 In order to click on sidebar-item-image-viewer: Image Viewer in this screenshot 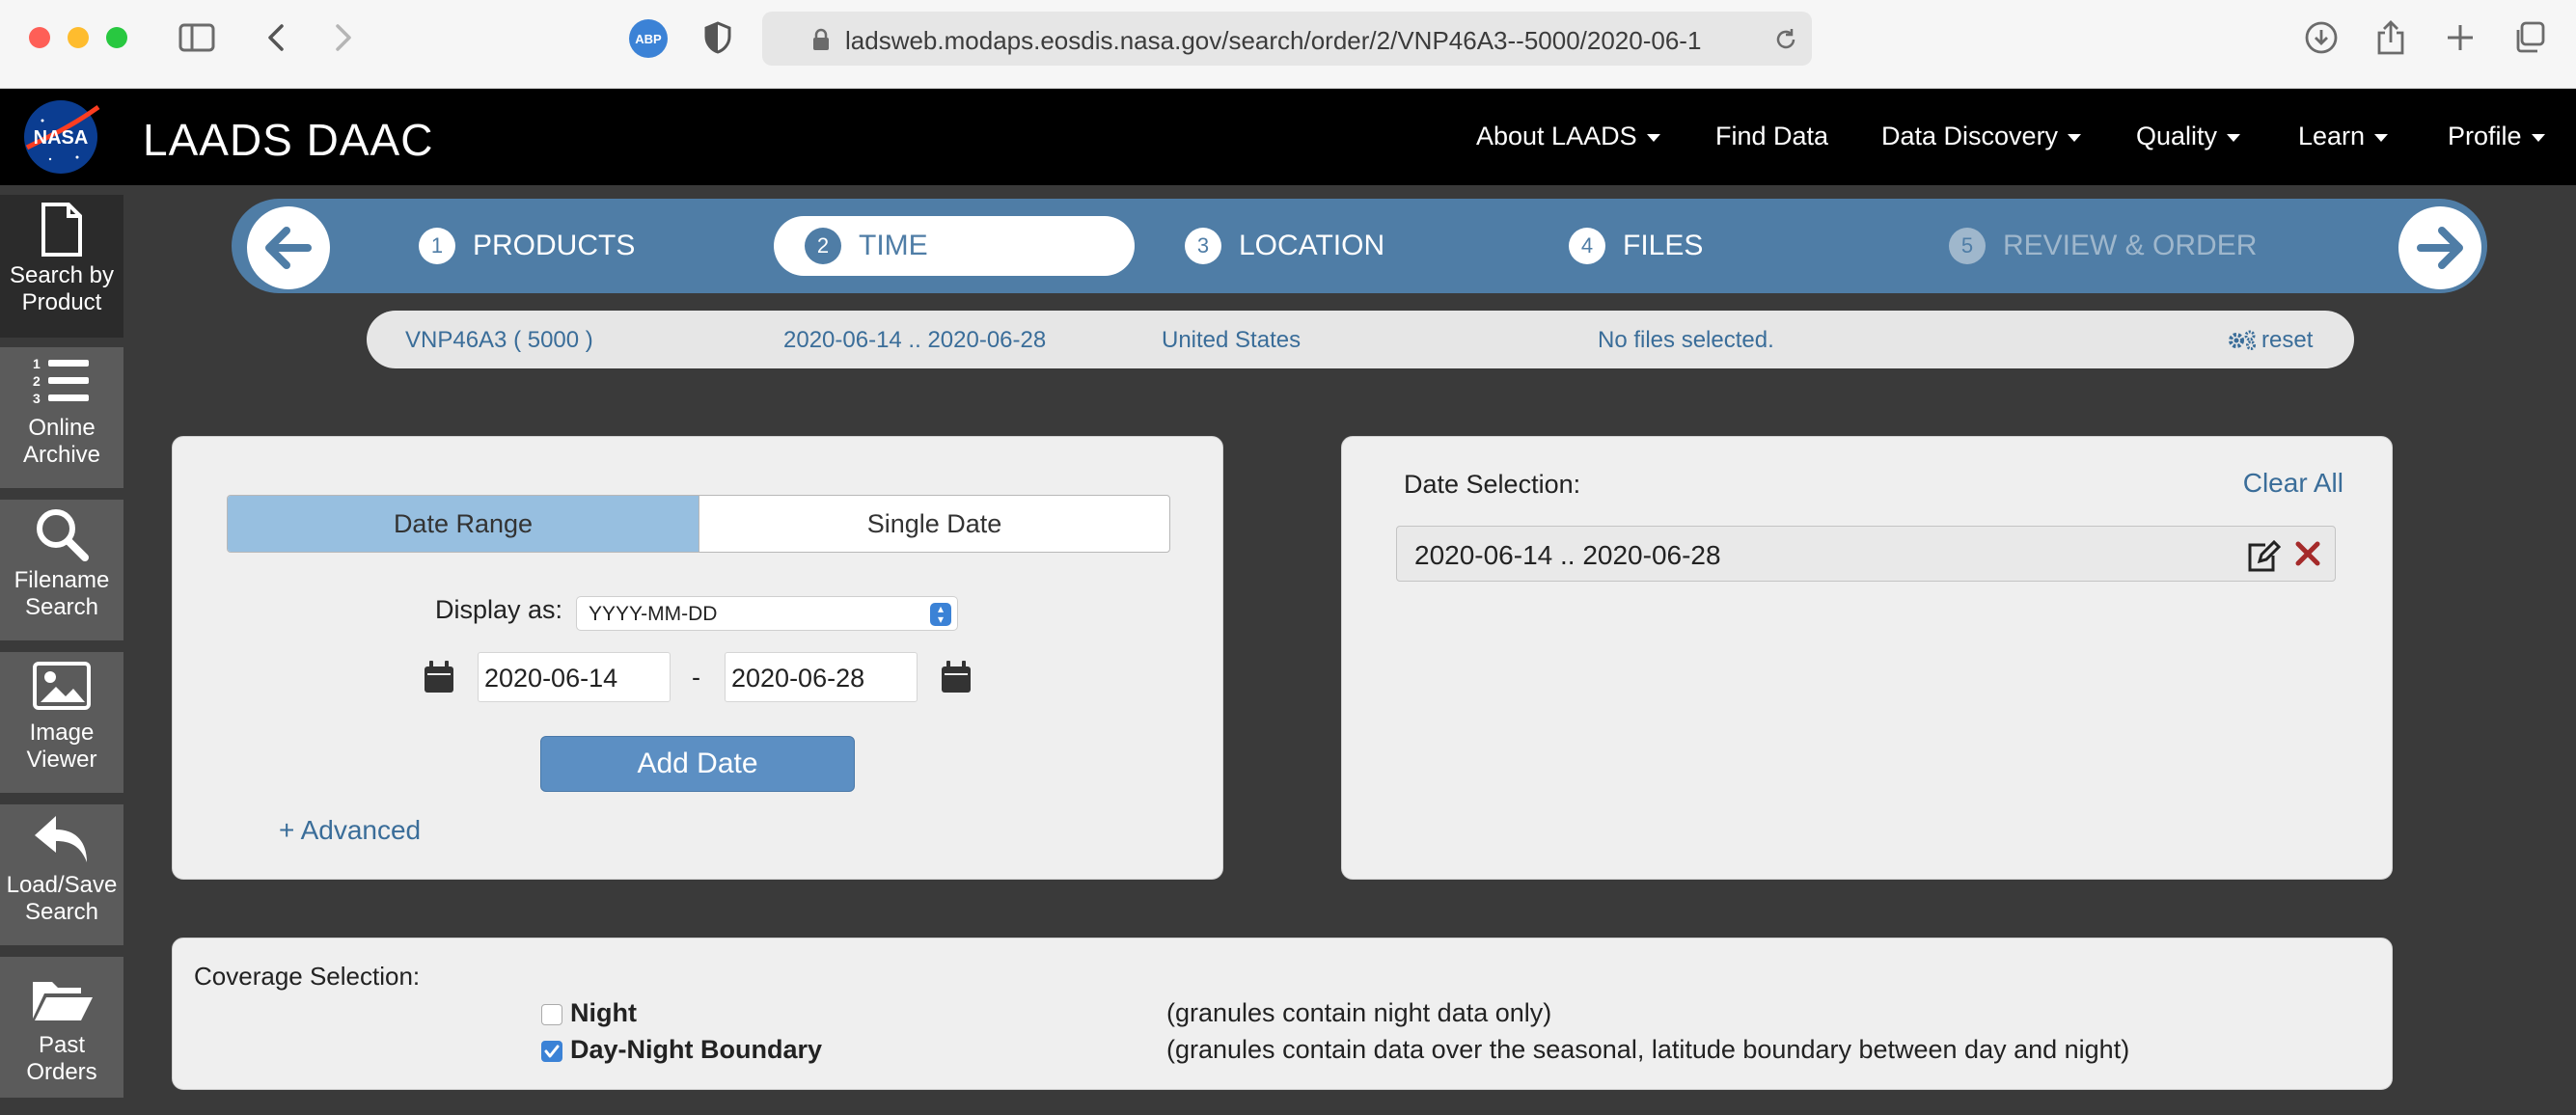, I will do `click(61, 723)`.